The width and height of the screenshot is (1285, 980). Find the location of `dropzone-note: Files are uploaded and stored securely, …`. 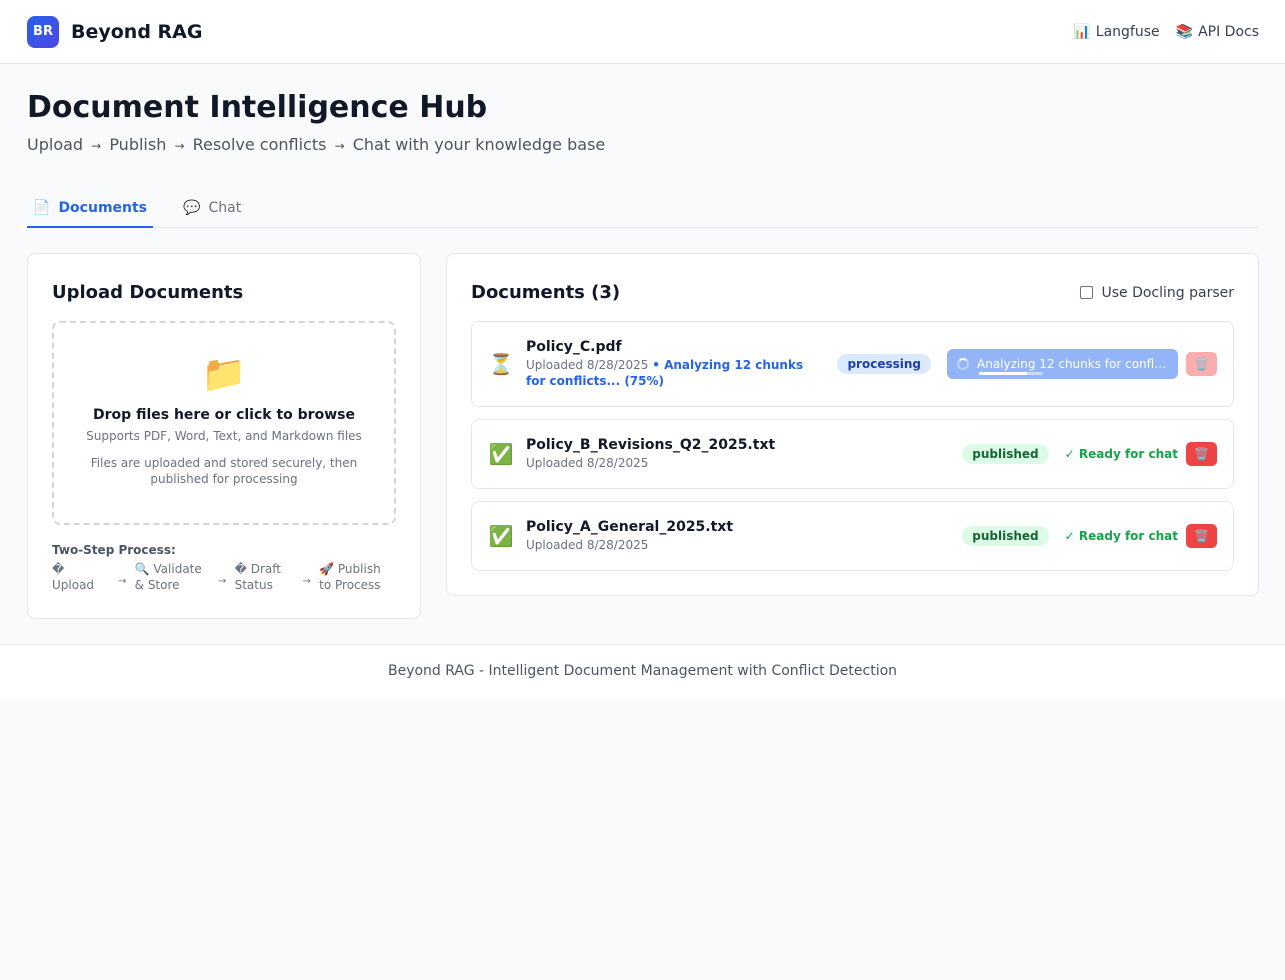

dropzone-note: Files are uploaded and stored securely, … is located at coordinates (224, 471).